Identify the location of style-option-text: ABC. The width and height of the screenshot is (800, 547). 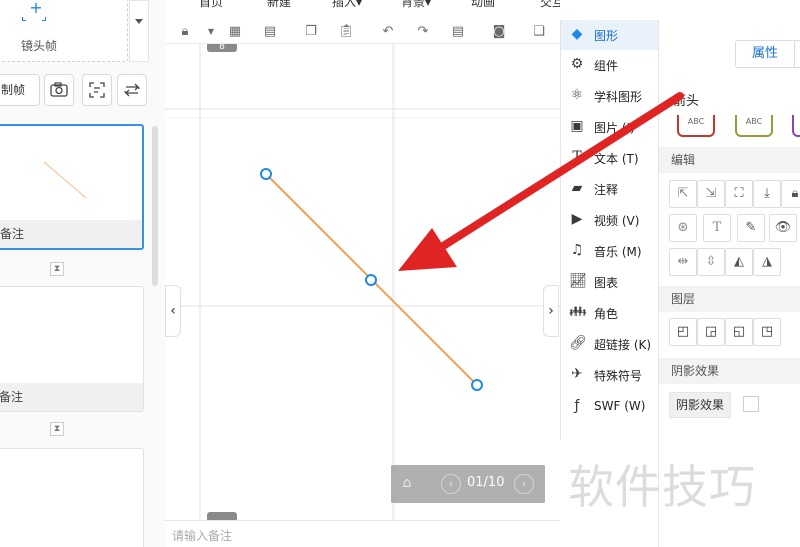
(754, 121).